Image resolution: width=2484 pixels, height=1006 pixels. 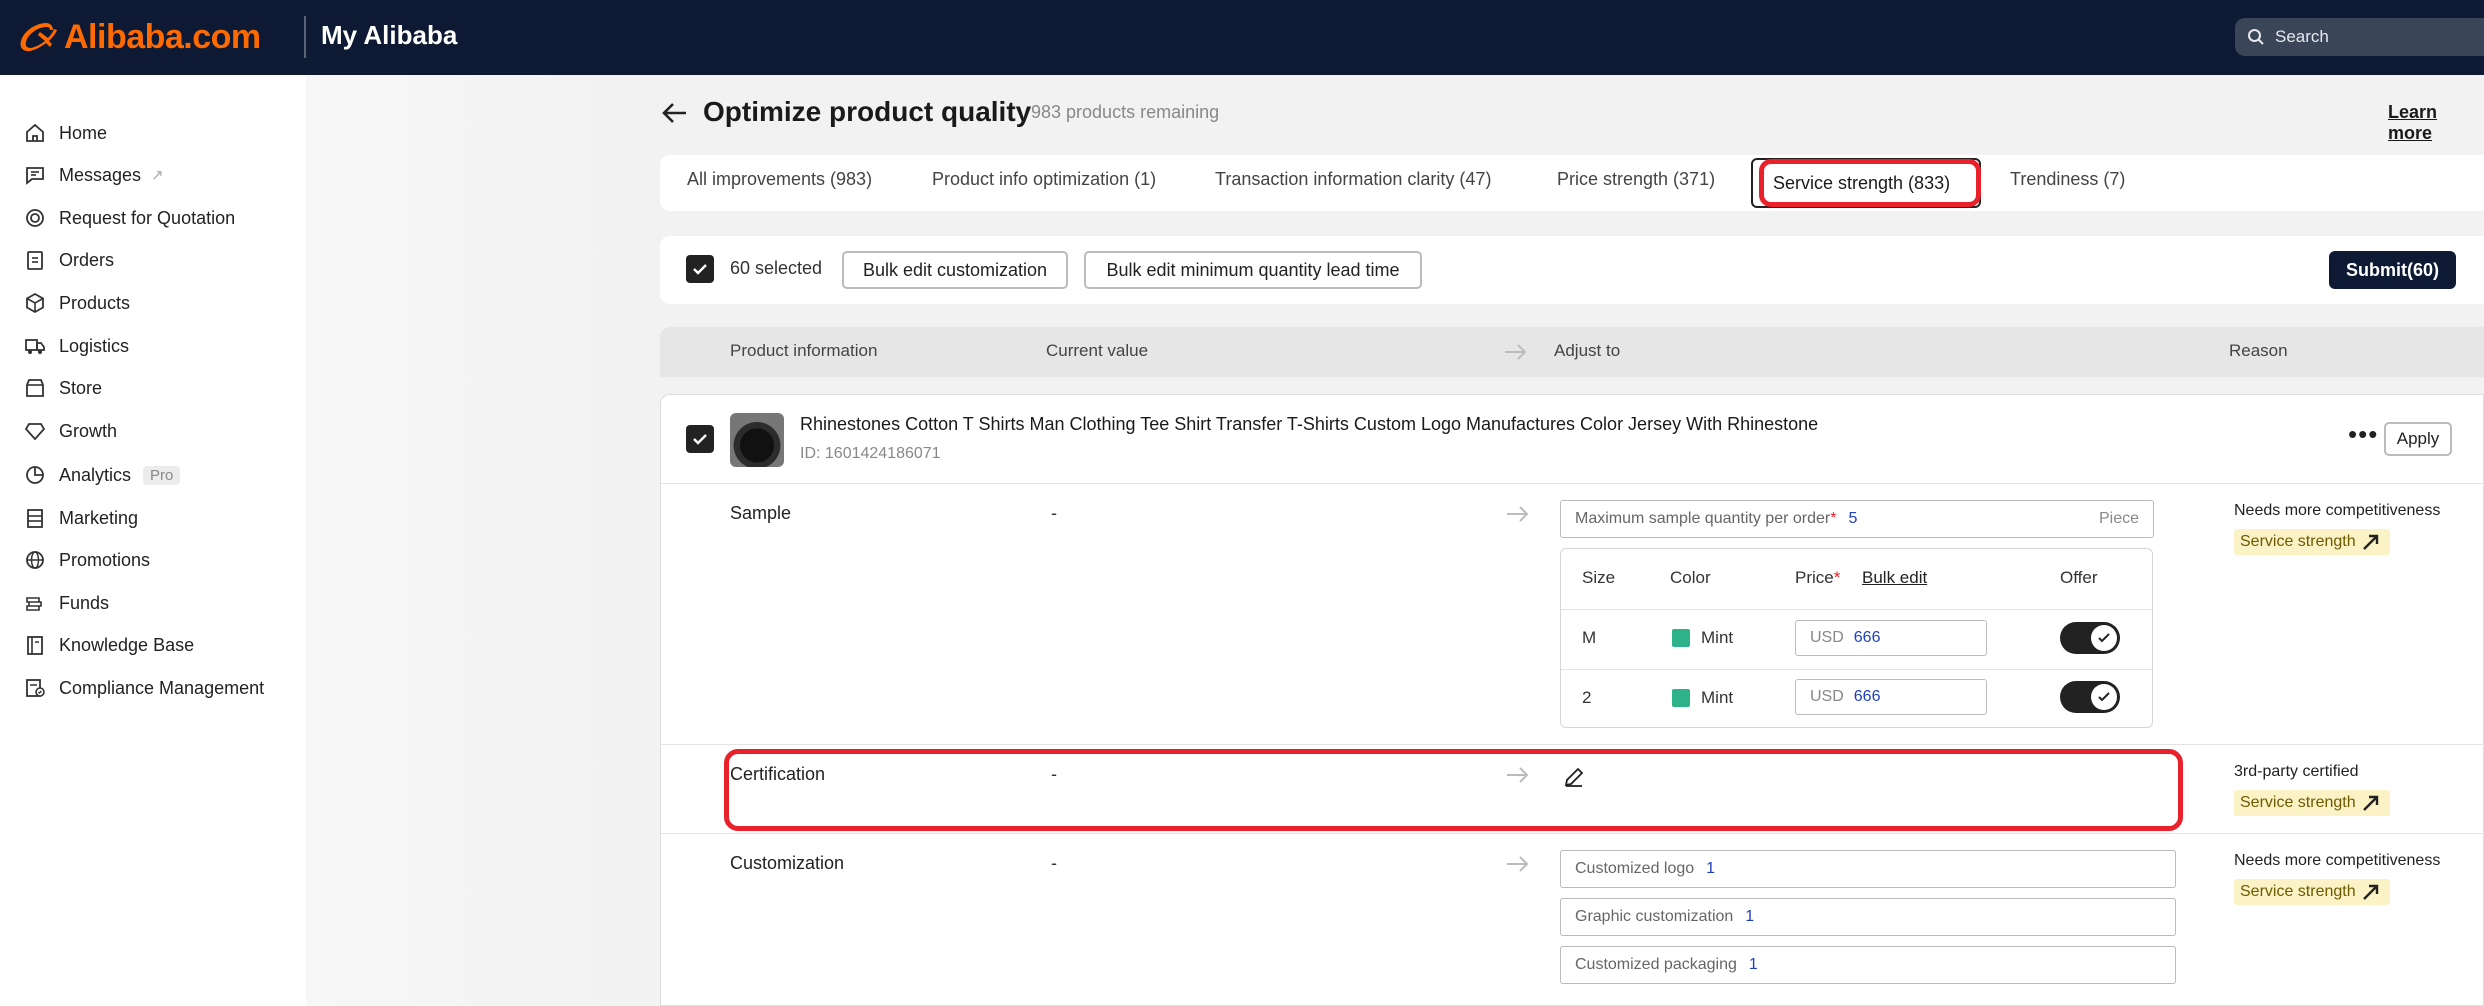 What do you see at coordinates (63, 388) in the screenshot?
I see `sidebar-item-store: Store` at bounding box center [63, 388].